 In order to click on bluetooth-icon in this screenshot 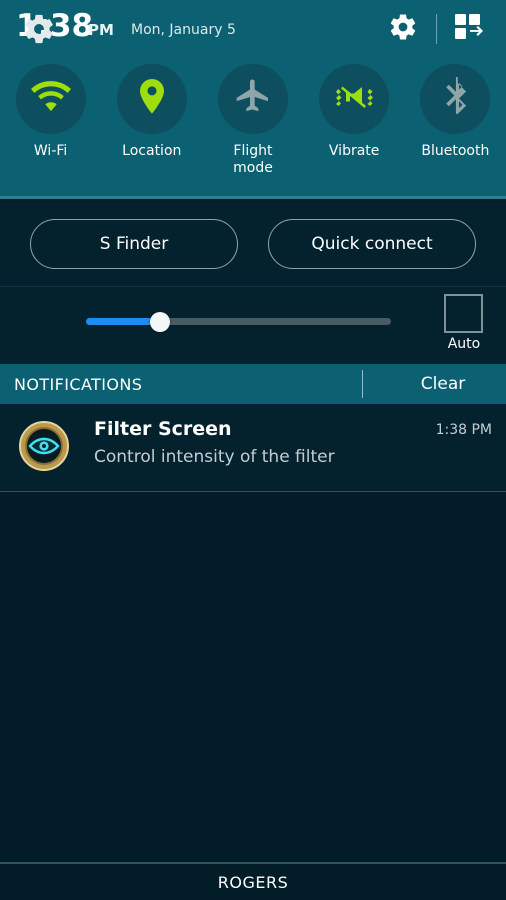, I will do `click(455, 99)`.